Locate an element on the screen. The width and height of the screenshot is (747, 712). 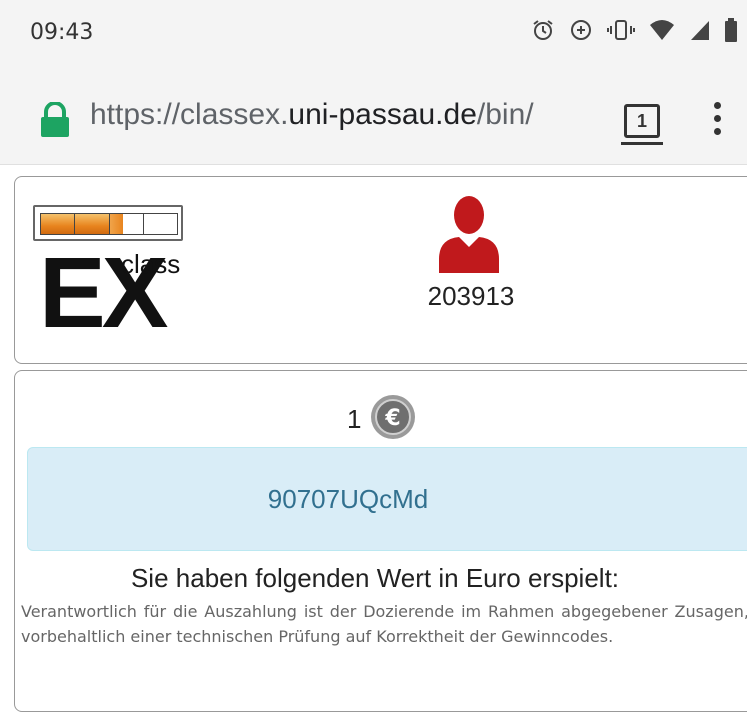
url-domain: uni-passau.de is located at coordinates (382, 114).